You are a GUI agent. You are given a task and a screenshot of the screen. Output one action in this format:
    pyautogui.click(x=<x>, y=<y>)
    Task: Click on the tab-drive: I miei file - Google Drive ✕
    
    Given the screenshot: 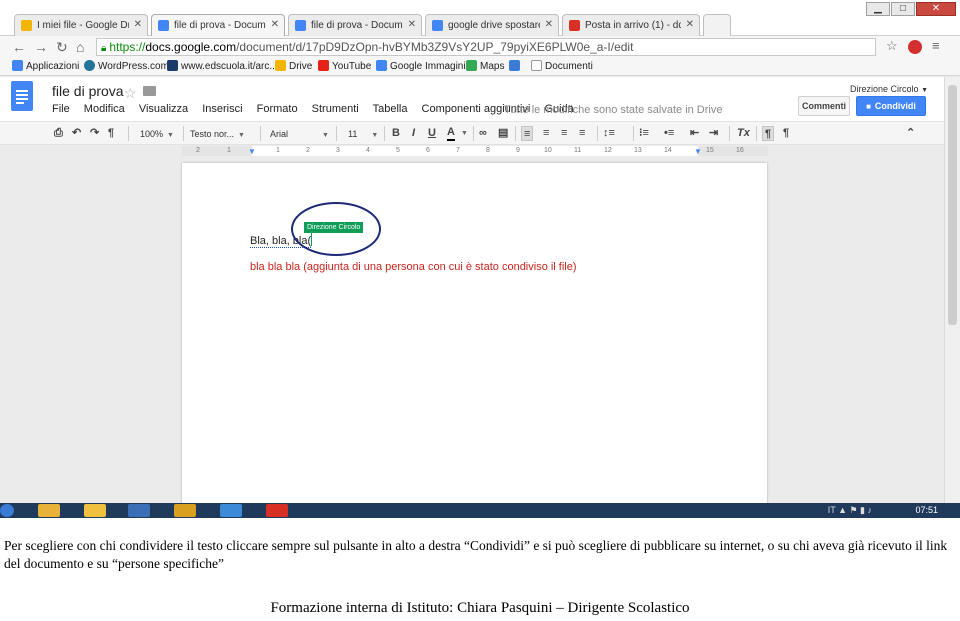 What is the action you would take?
    pyautogui.click(x=81, y=25)
    